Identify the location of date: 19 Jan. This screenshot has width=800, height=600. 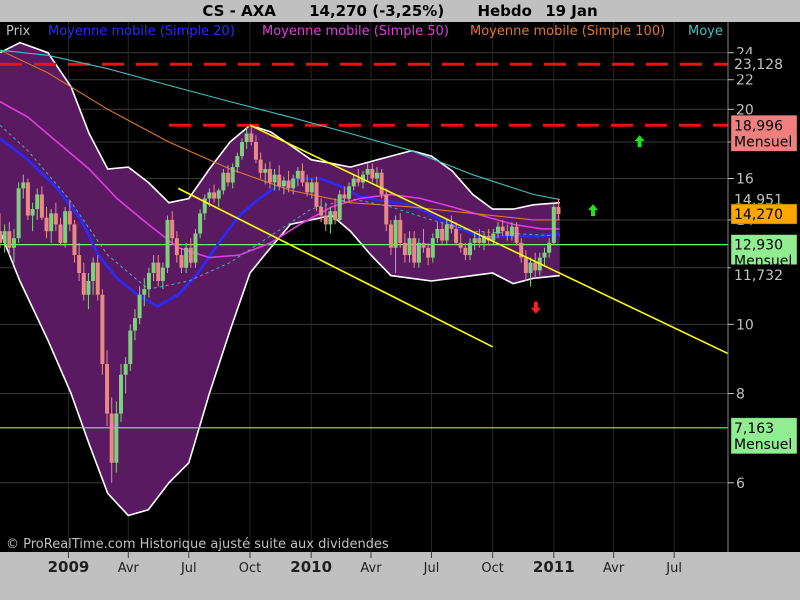
(571, 11).